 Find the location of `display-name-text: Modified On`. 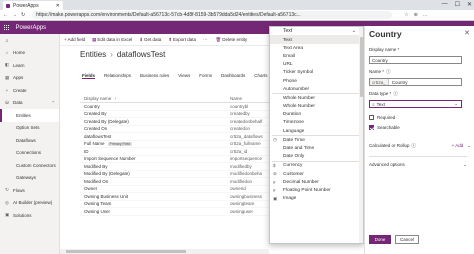

display-name-text: Modified On is located at coordinates (96, 181).